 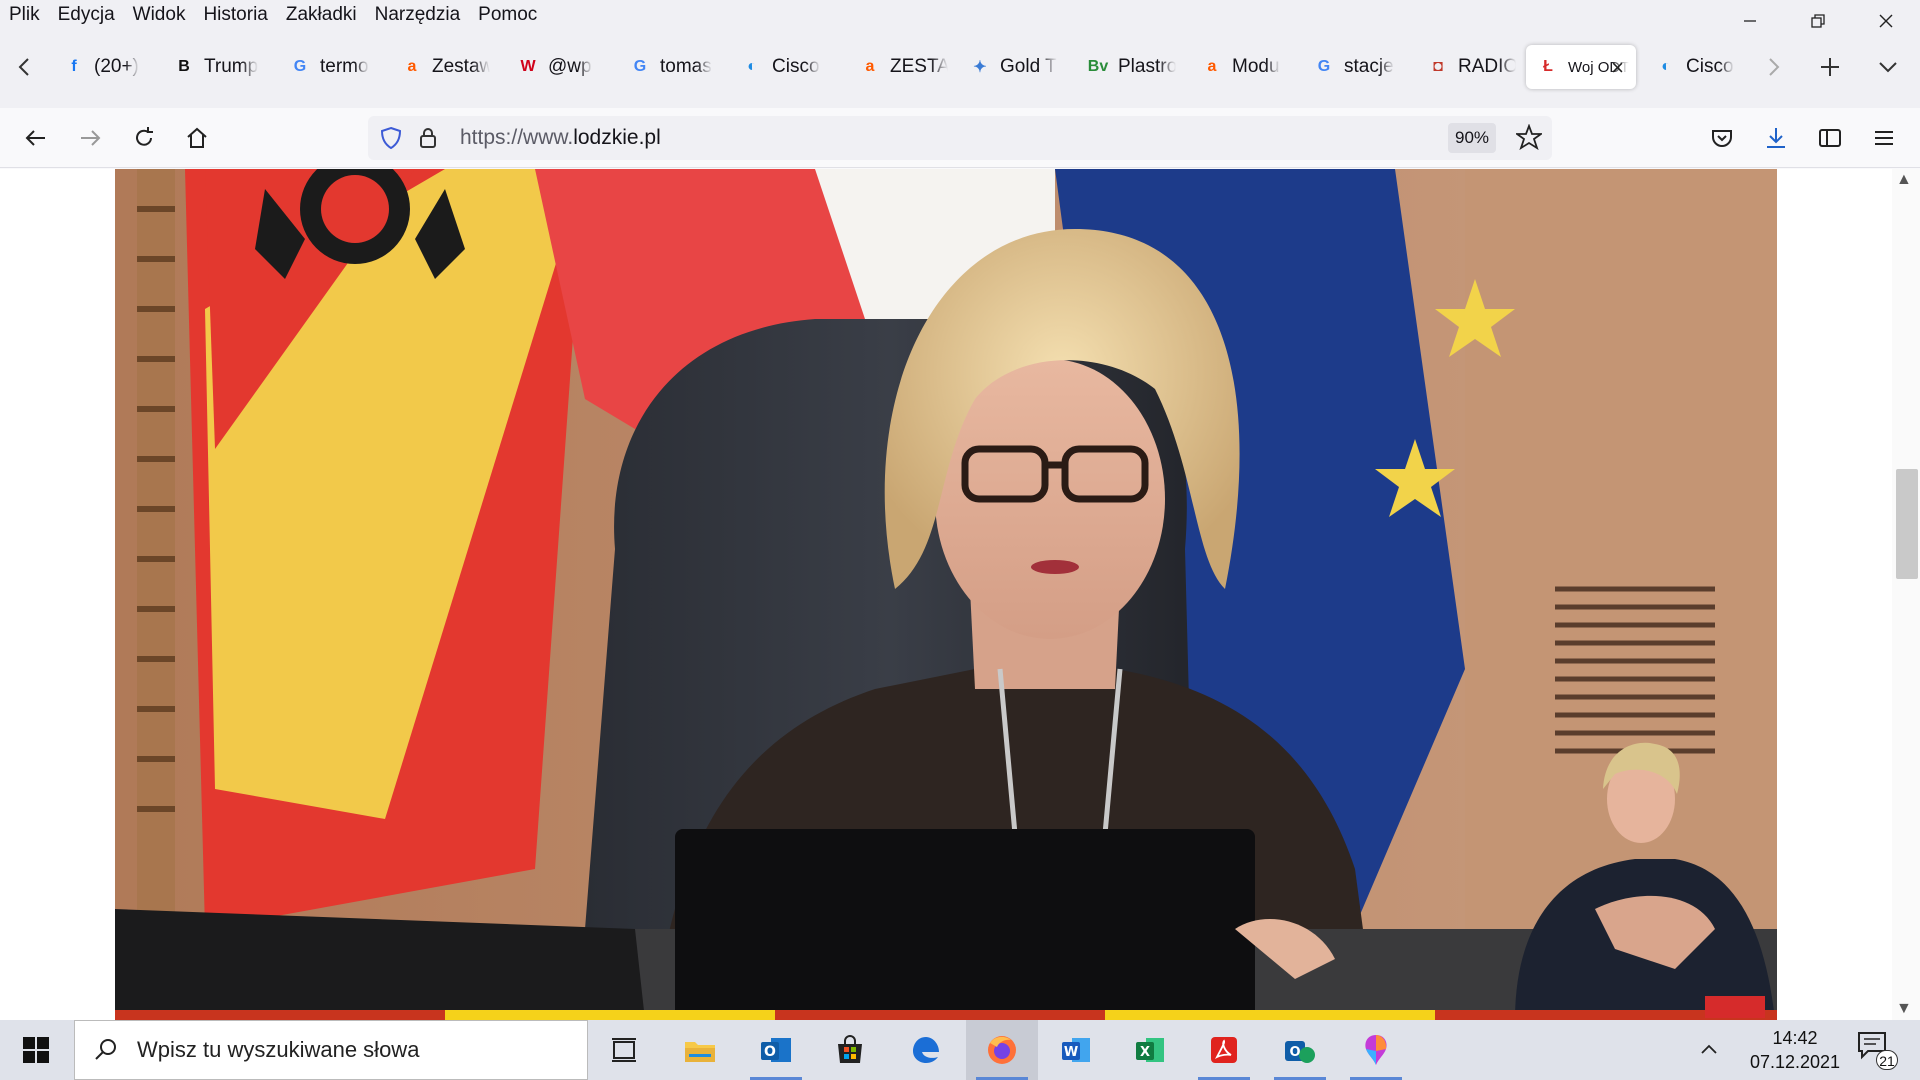 I want to click on menu-edycja: Edycja, so click(x=86, y=15).